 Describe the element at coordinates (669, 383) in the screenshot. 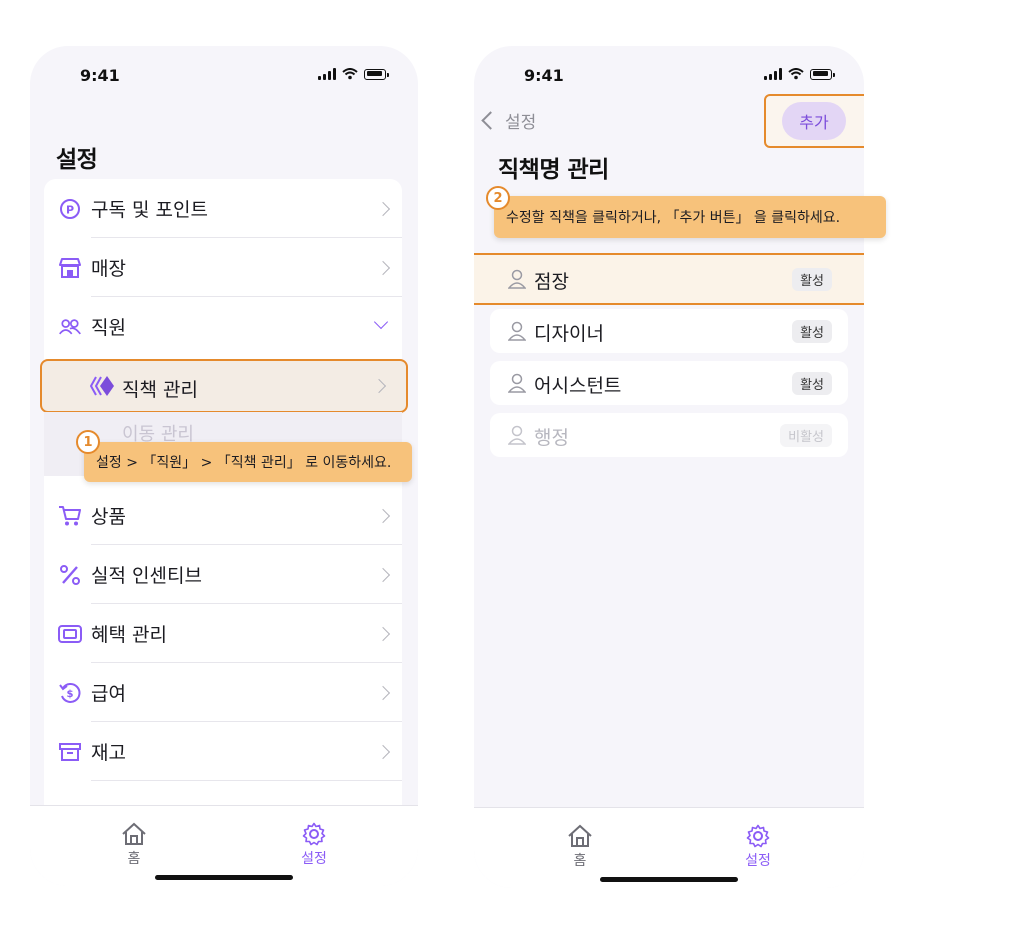

I see `role-row: 어시스턴트 활성` at that location.